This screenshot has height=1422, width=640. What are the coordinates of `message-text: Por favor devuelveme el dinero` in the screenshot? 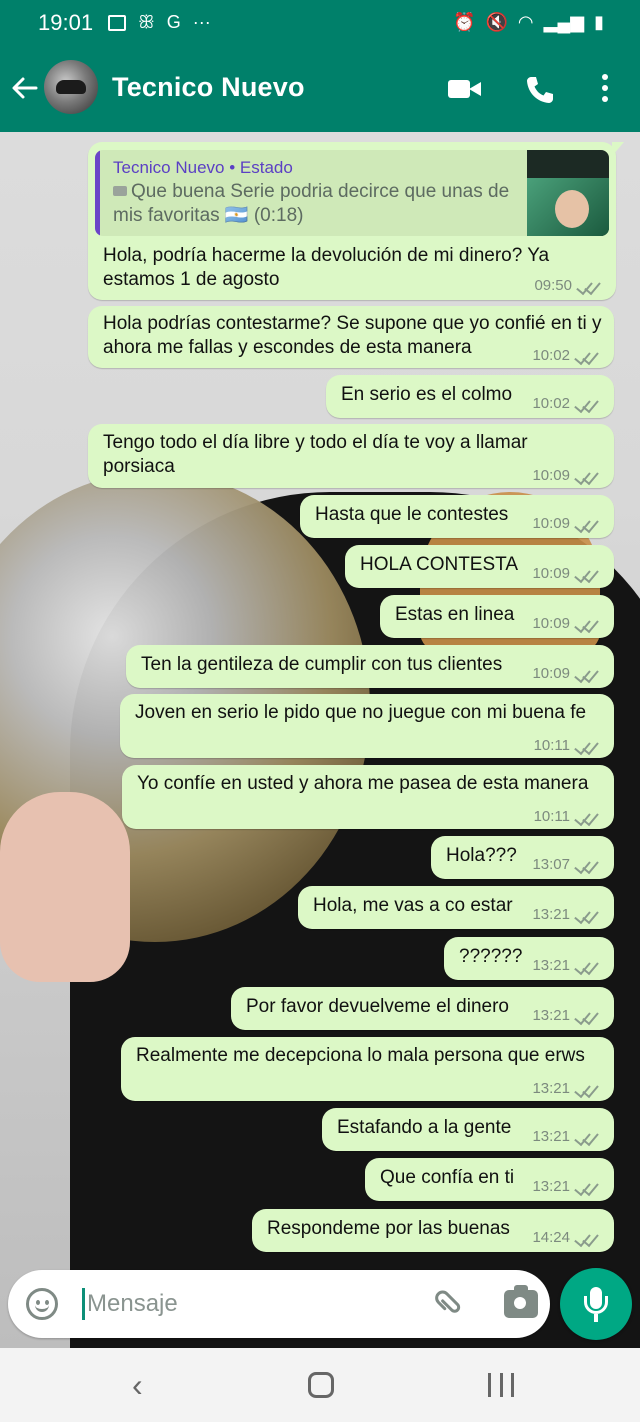 It's located at (377, 1006).